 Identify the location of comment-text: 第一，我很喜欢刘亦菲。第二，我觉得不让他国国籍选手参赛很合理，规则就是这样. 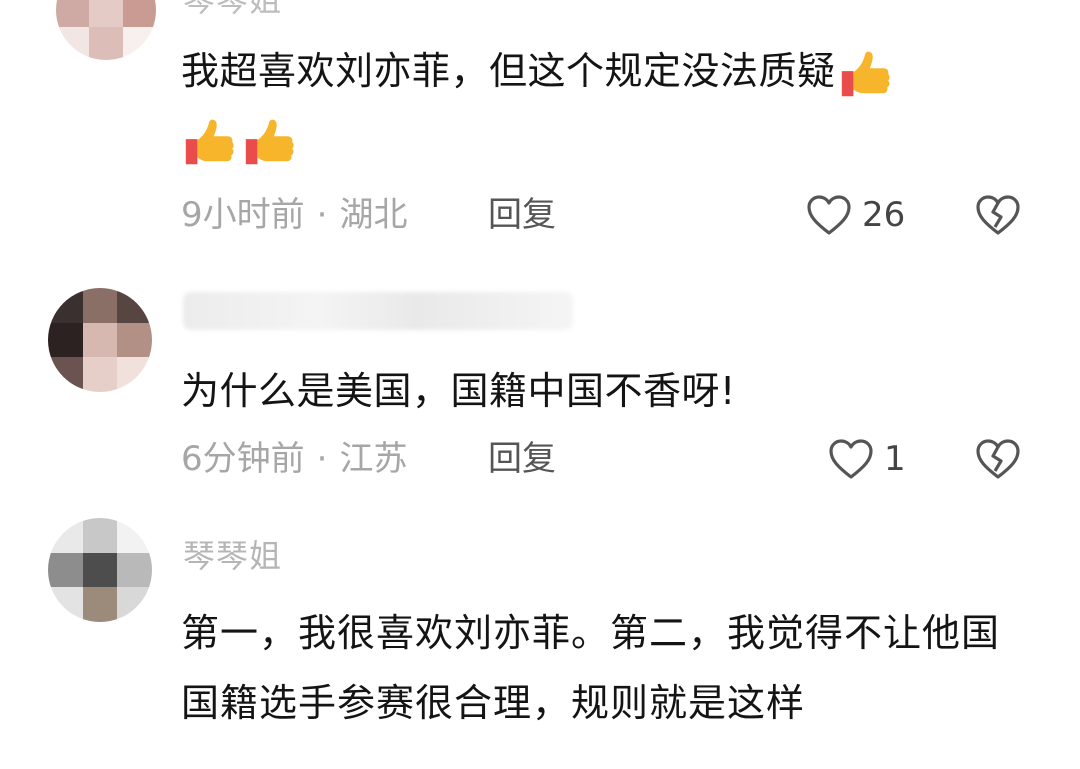
(591, 668).